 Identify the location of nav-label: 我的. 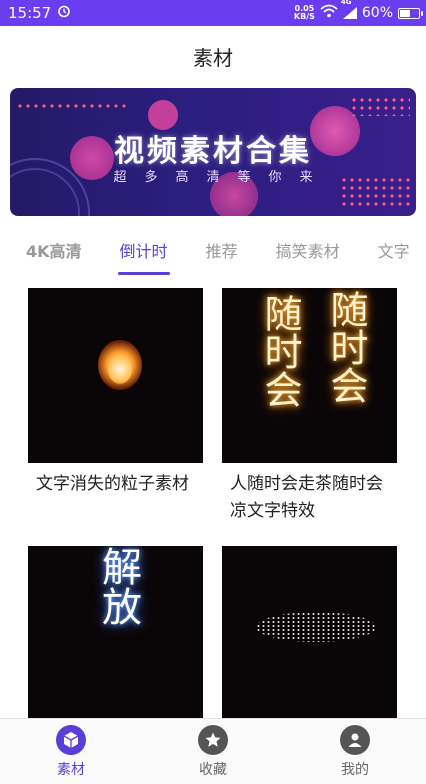
(355, 769).